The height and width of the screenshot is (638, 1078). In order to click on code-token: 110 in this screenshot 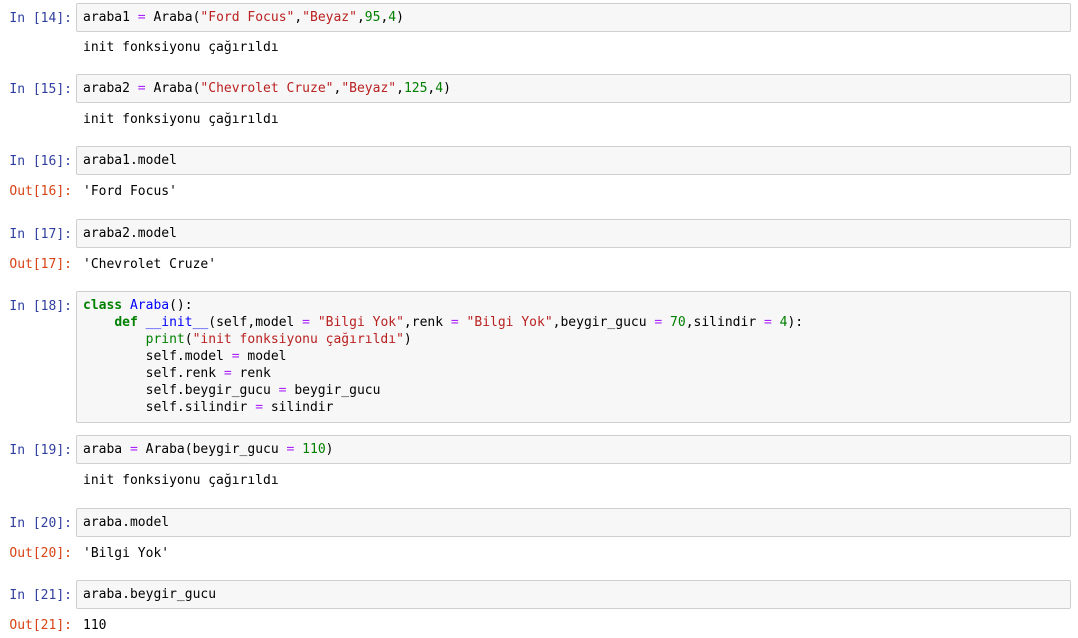, I will do `click(314, 449)`.